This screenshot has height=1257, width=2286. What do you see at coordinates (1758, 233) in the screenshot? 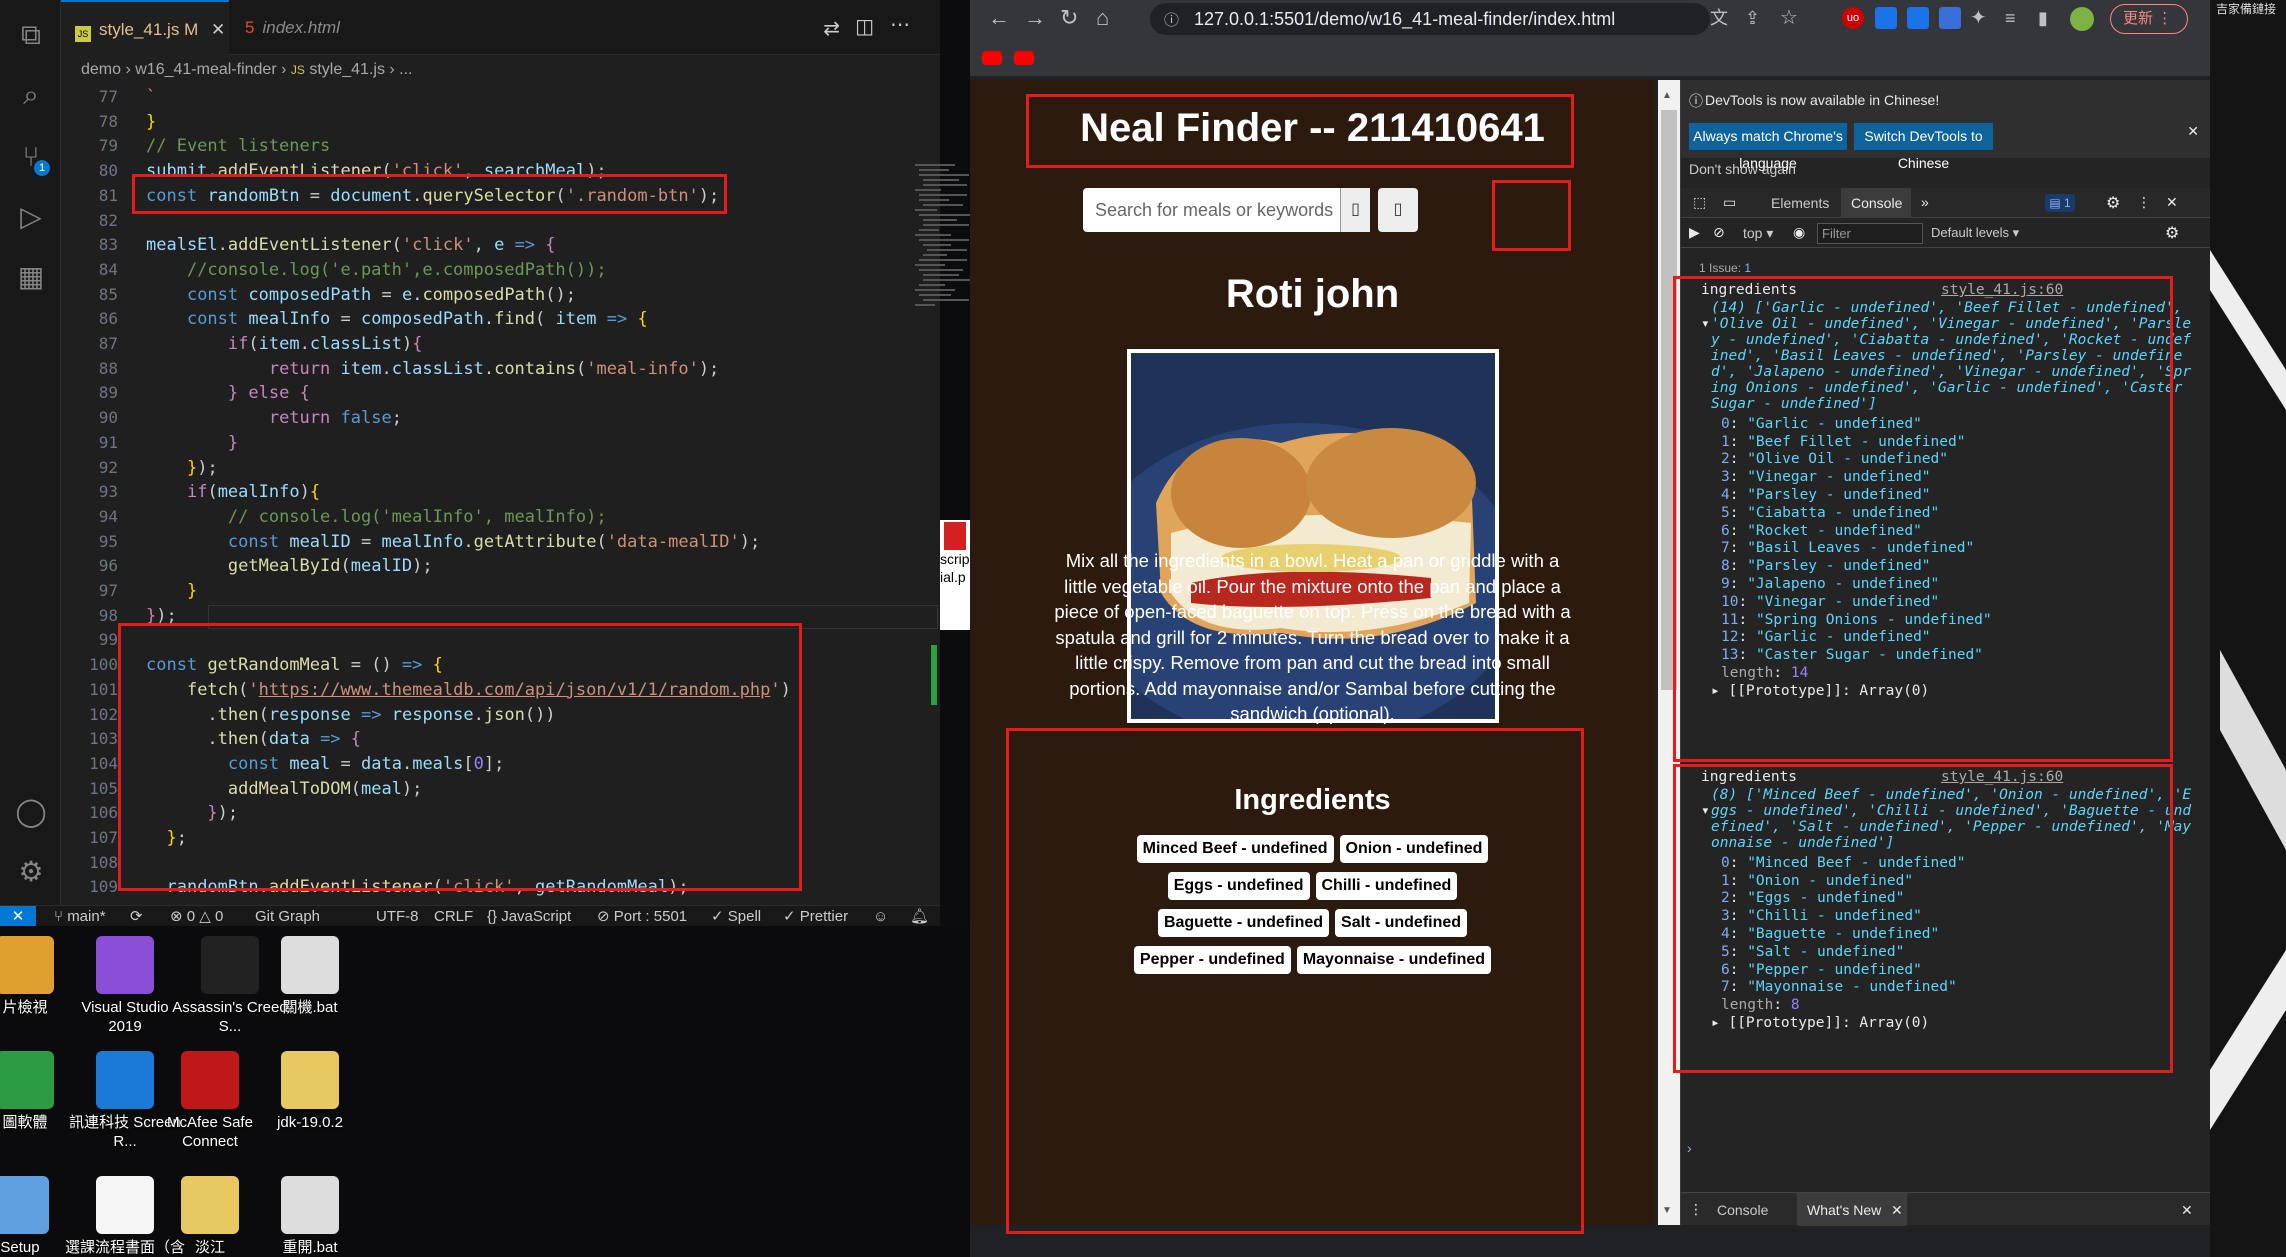
I see `context-selector: top ▾` at bounding box center [1758, 233].